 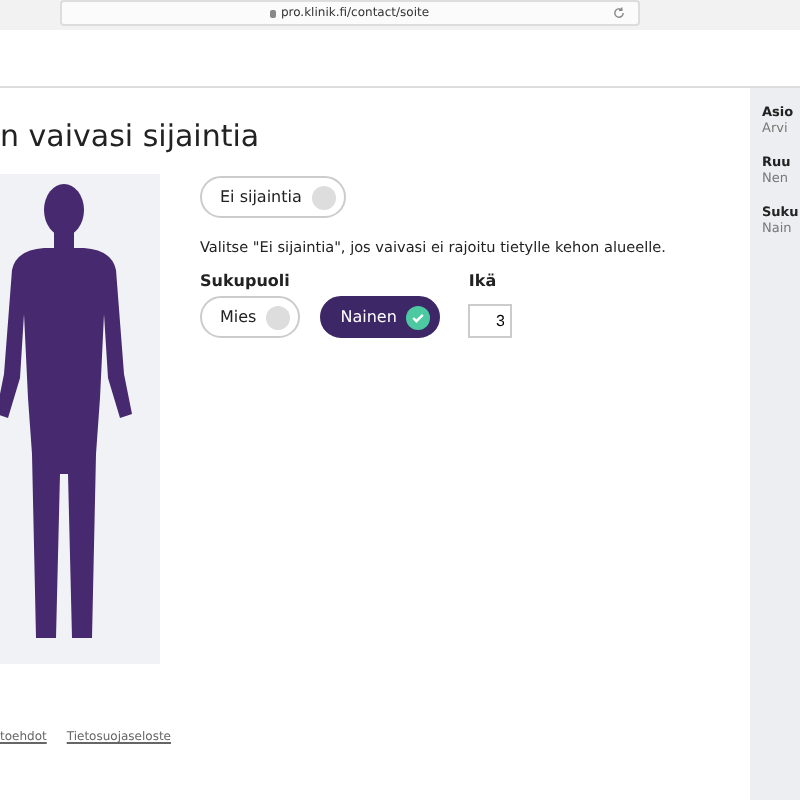 I want to click on check-icon, so click(x=418, y=317).